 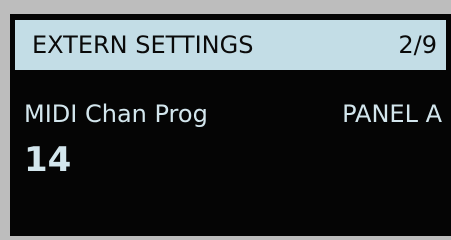 I want to click on page-title: EXTERN SETTINGS, so click(x=143, y=45).